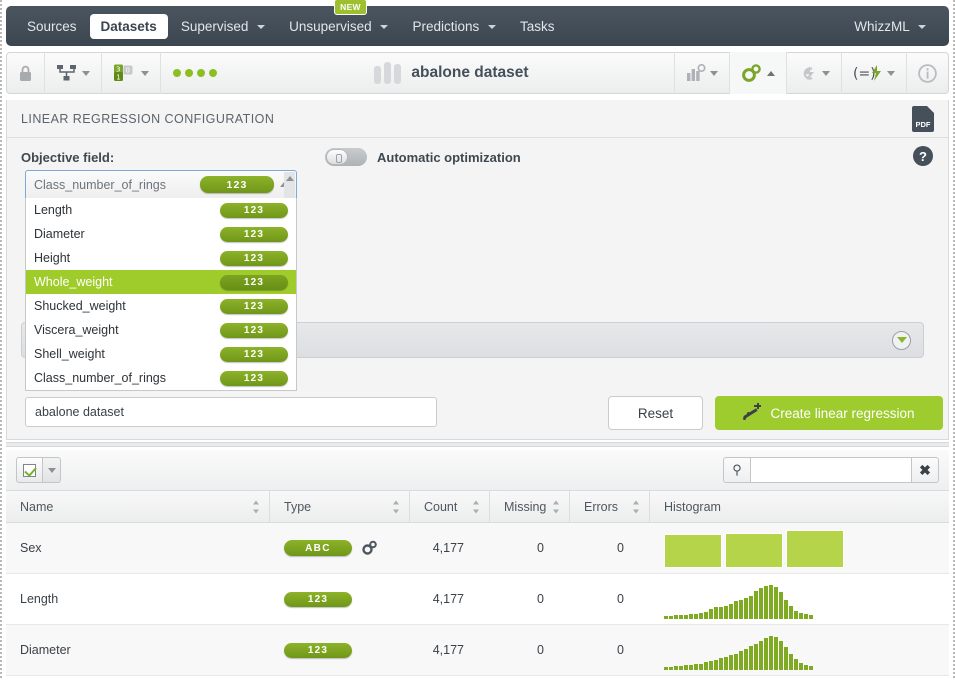 This screenshot has width=955, height=680. I want to click on column-header-type: Type, so click(340, 506).